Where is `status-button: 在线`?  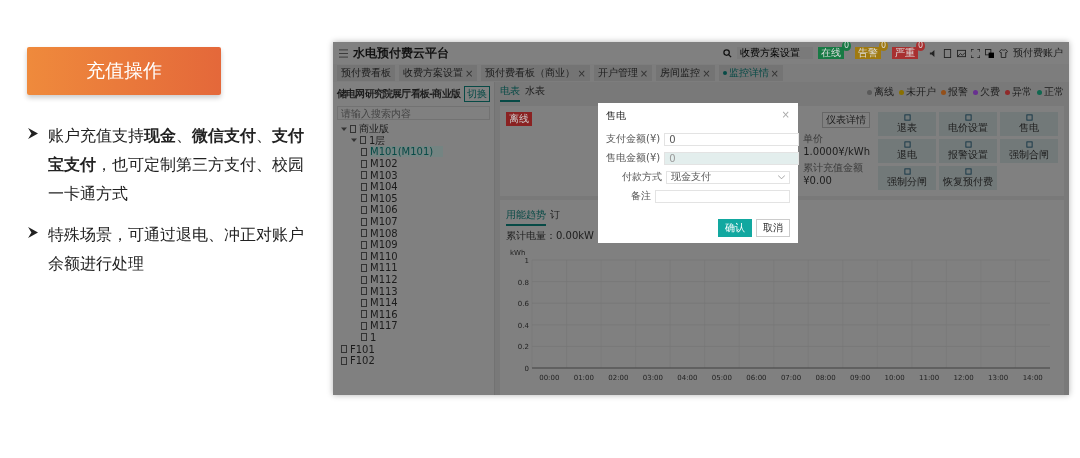 status-button: 在线 is located at coordinates (831, 53).